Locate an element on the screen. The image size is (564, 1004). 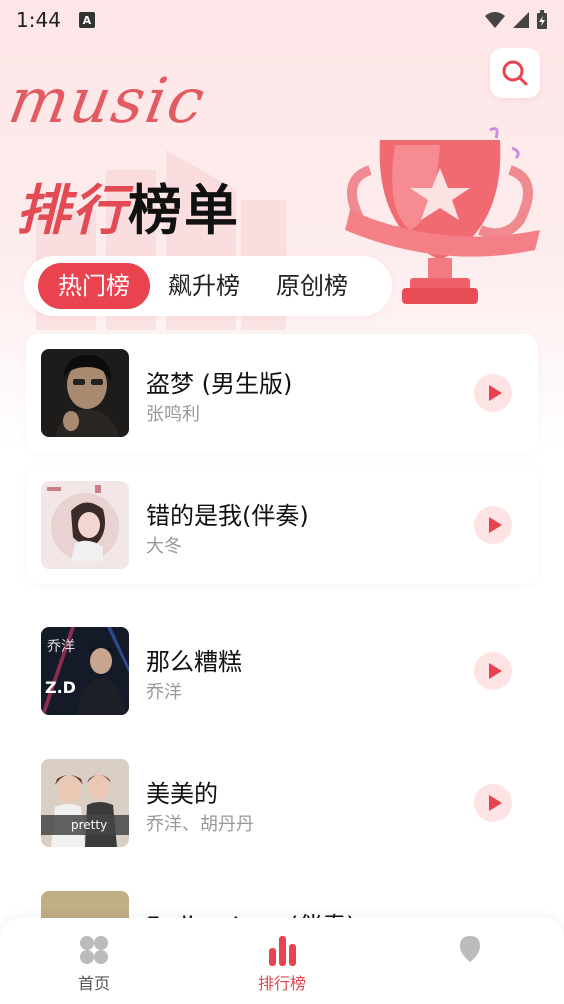
song-artist: 乔洋、胡丹丹 is located at coordinates (200, 824).